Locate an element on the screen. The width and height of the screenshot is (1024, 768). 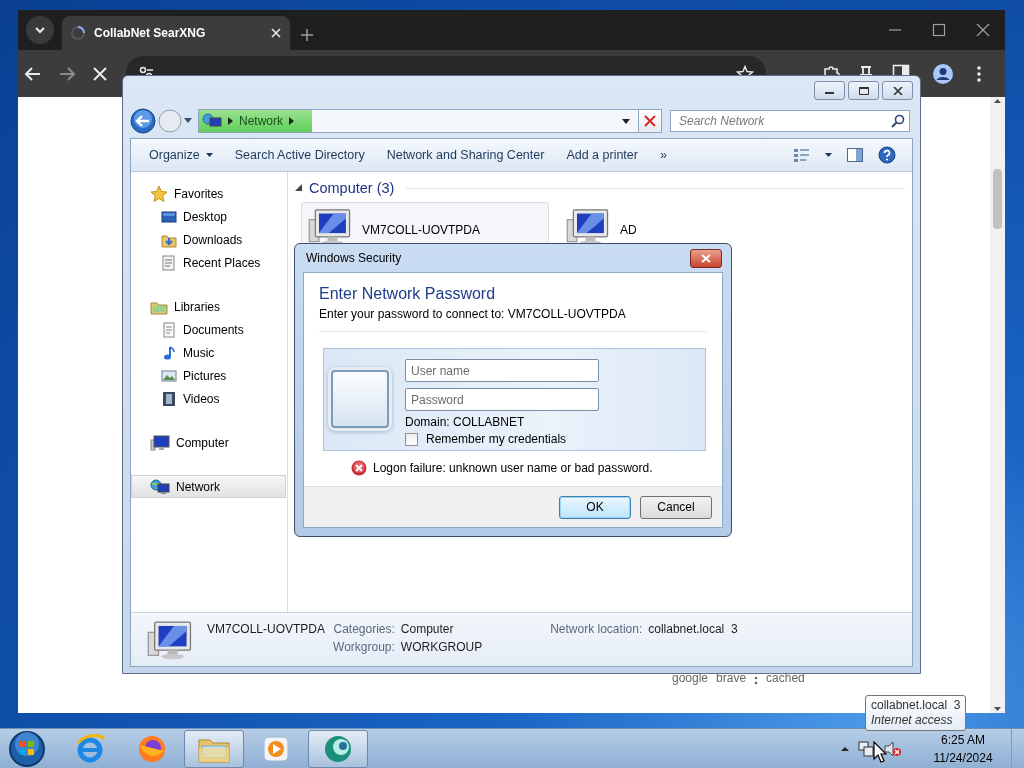
field-value: Computer is located at coordinates (427, 629).